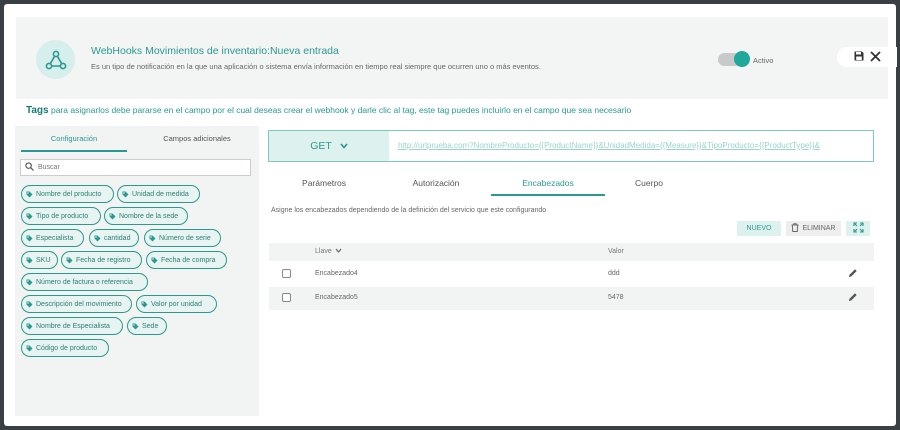 The width and height of the screenshot is (900, 430). I want to click on expand-button, so click(858, 228).